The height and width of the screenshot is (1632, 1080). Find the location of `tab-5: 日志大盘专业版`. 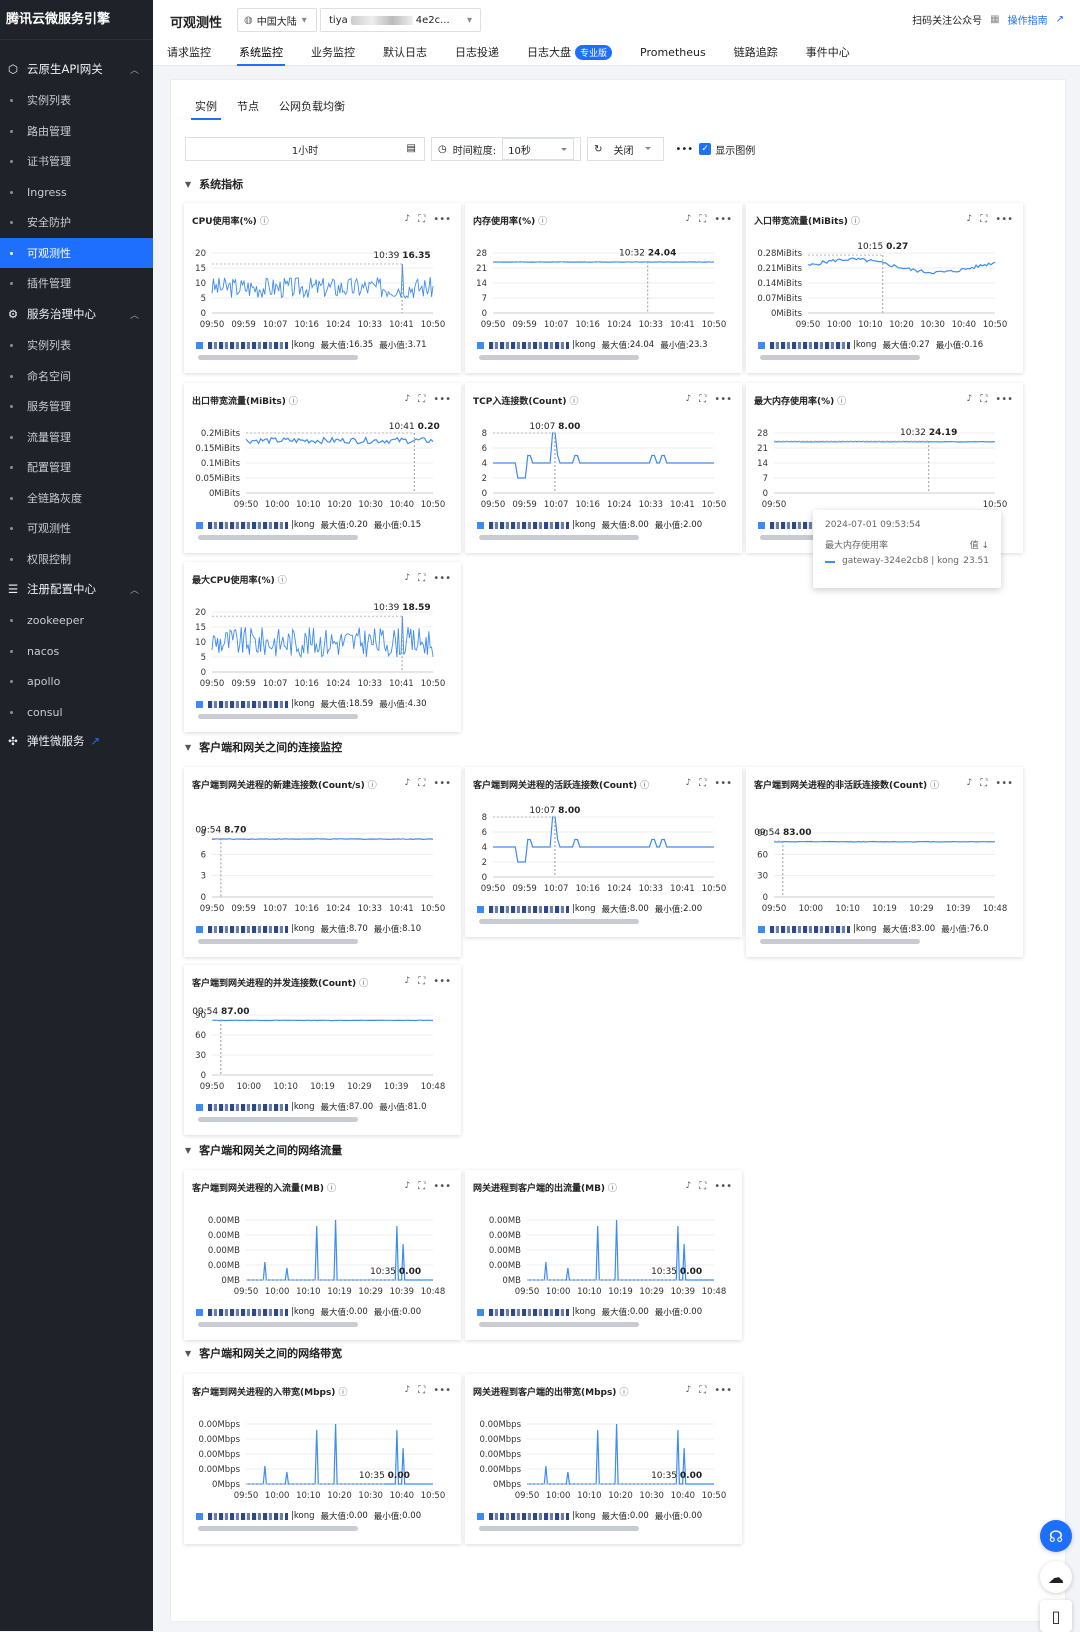

tab-5: 日志大盘专业版 is located at coordinates (569, 52).